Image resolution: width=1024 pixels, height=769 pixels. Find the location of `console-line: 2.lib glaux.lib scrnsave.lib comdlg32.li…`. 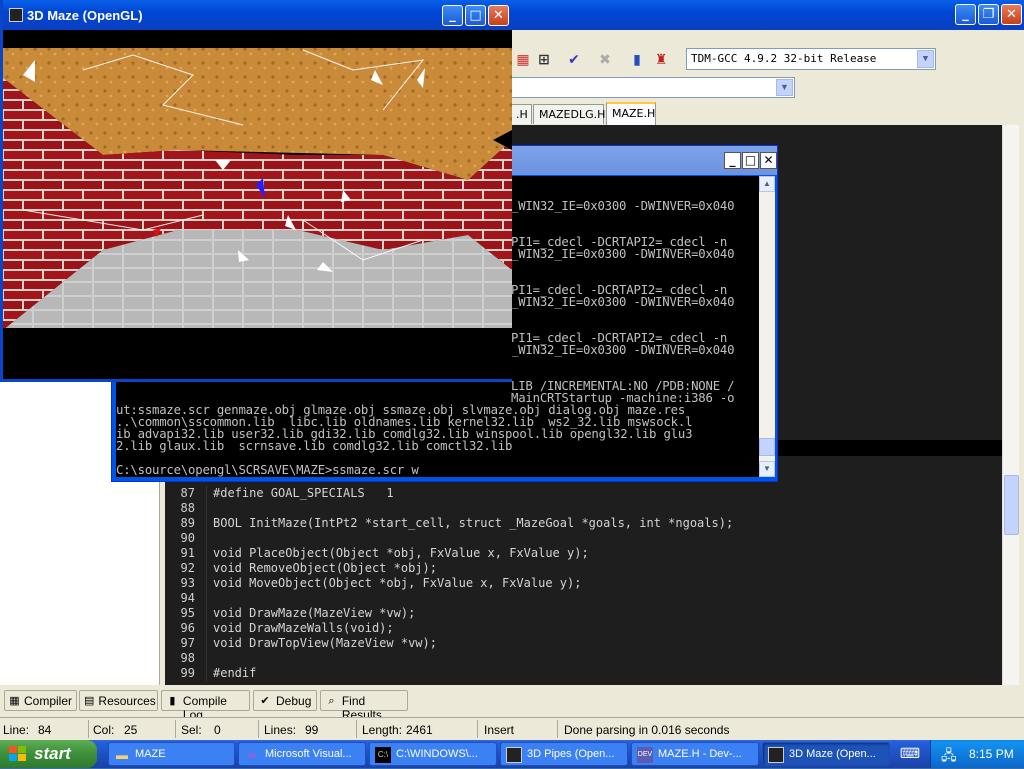

console-line: 2.lib glaux.lib scrnsave.lib comdlg32.li… is located at coordinates (314, 446).